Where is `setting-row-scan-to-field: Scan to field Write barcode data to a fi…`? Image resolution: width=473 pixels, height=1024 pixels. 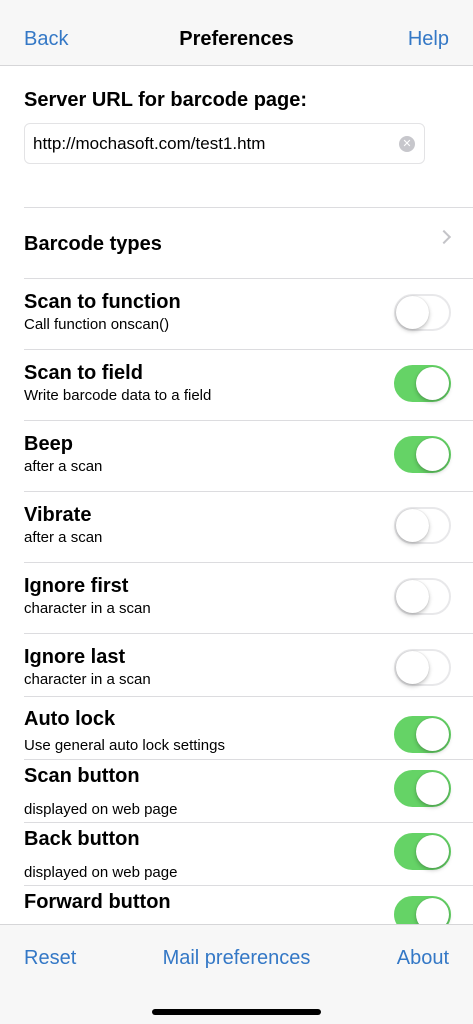 setting-row-scan-to-field: Scan to field Write barcode data to a fi… is located at coordinates (236, 385).